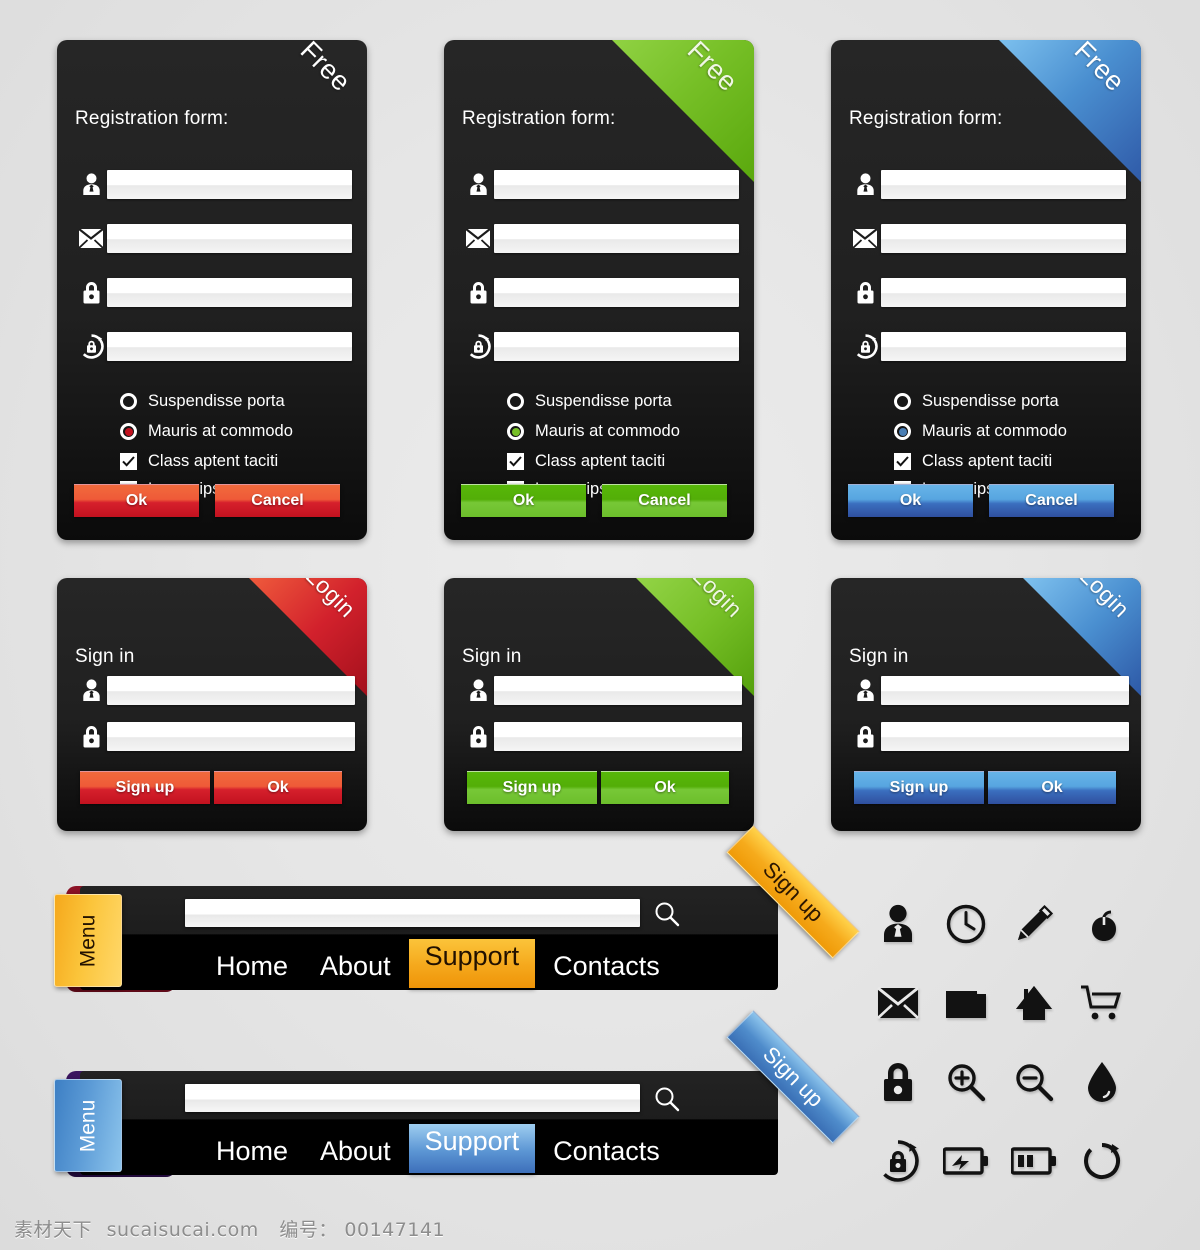  What do you see at coordinates (1070, 111) in the screenshot?
I see `corner-ribbon-free-blue: Free` at bounding box center [1070, 111].